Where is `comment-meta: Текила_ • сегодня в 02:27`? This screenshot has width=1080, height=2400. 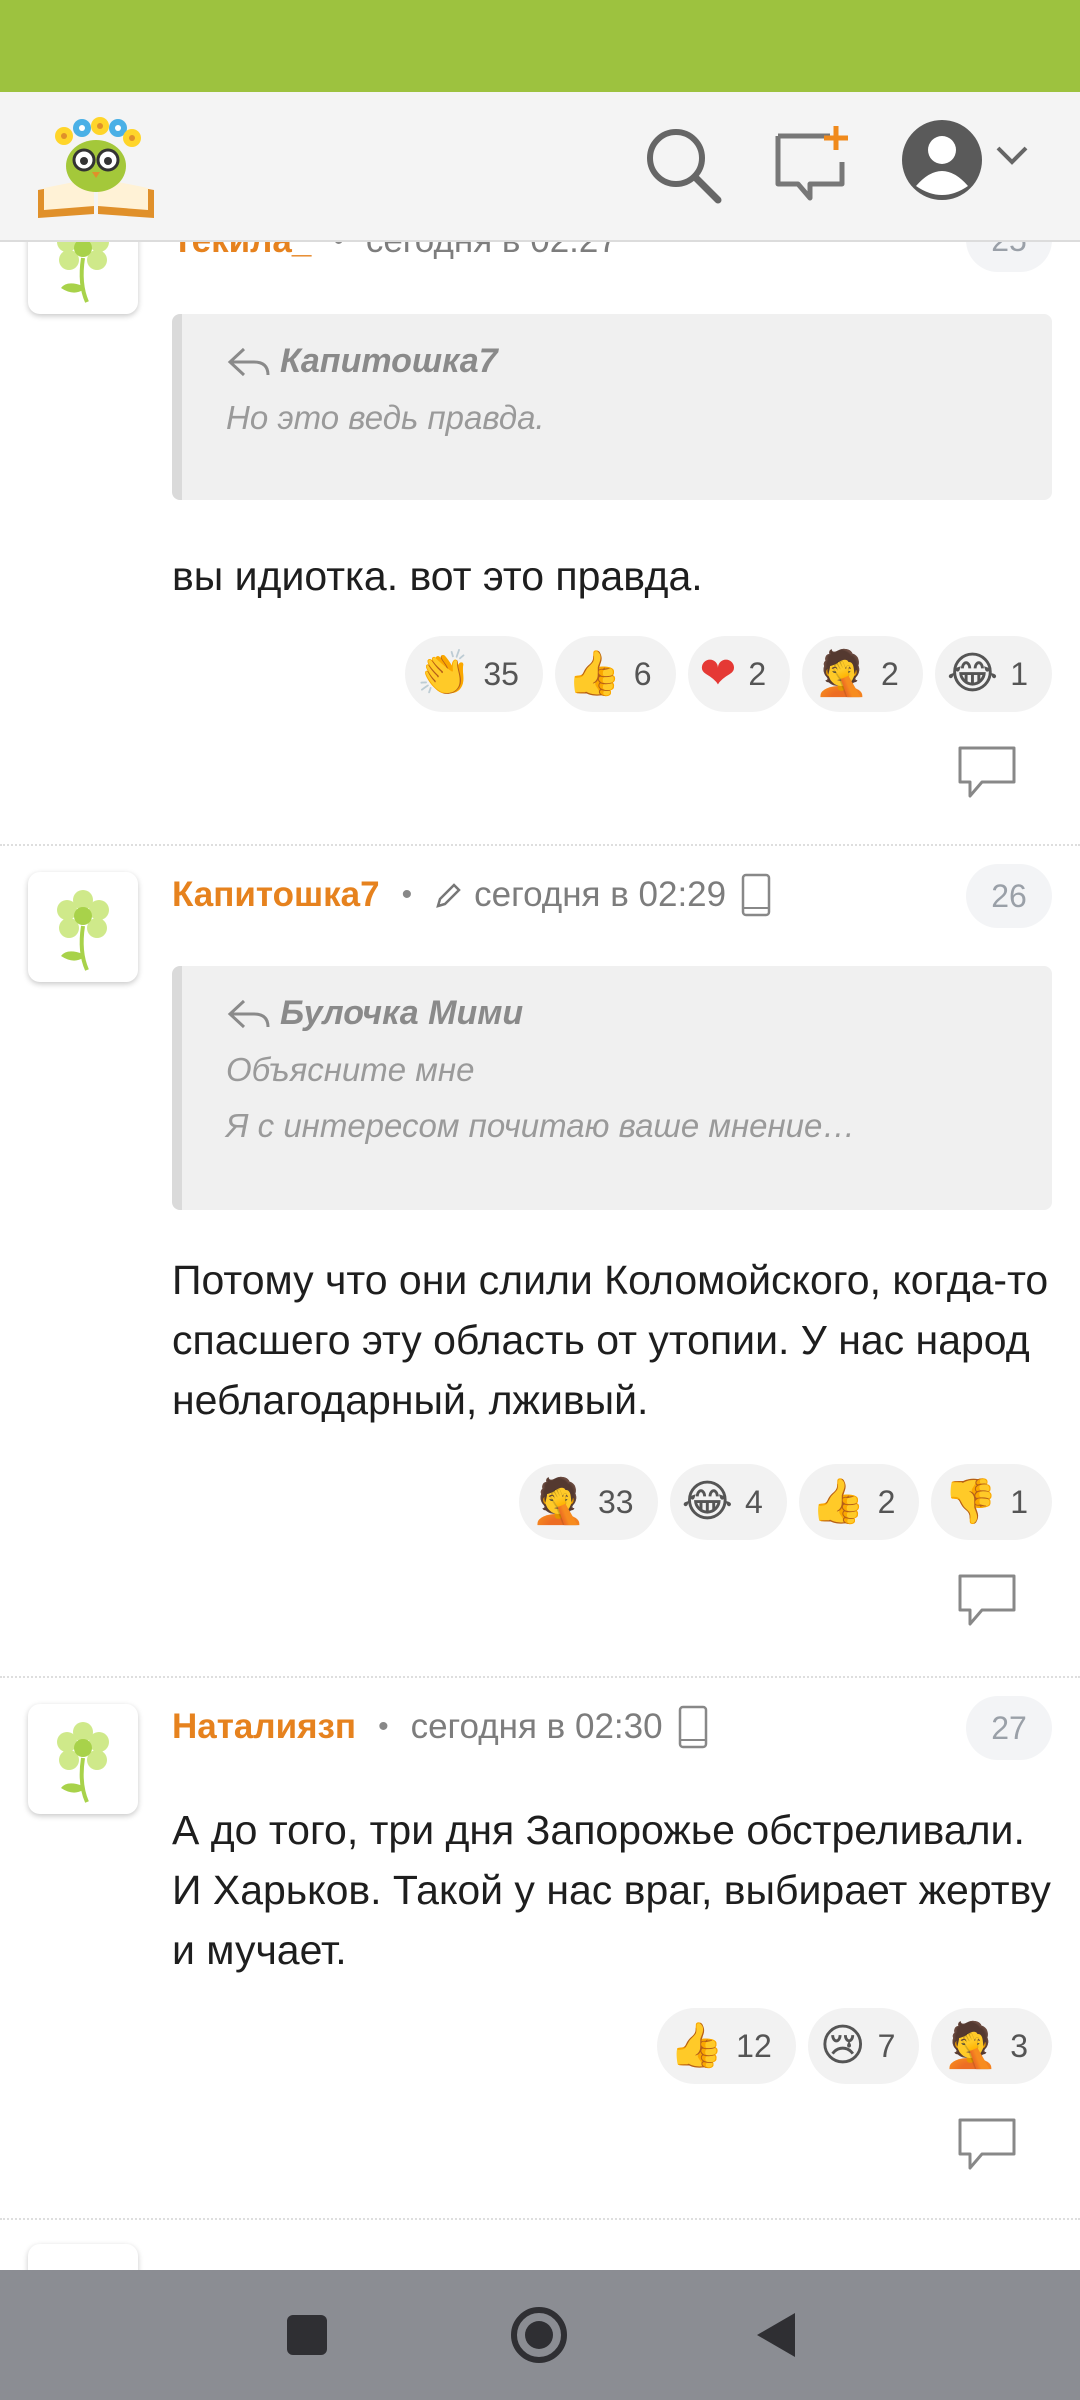 comment-meta: Текила_ • сегодня в 02:27 is located at coordinates (395, 253).